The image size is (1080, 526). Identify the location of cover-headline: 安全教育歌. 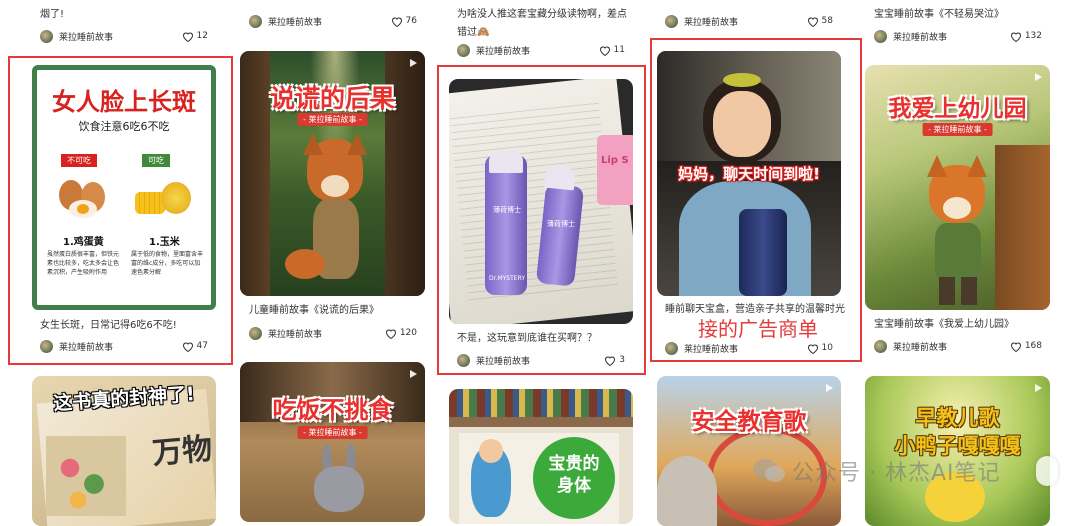
(749, 422).